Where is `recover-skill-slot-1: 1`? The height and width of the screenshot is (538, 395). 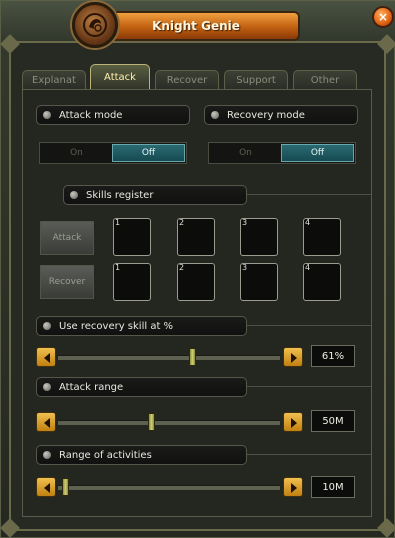
recover-skill-slot-1: 1 is located at coordinates (132, 282).